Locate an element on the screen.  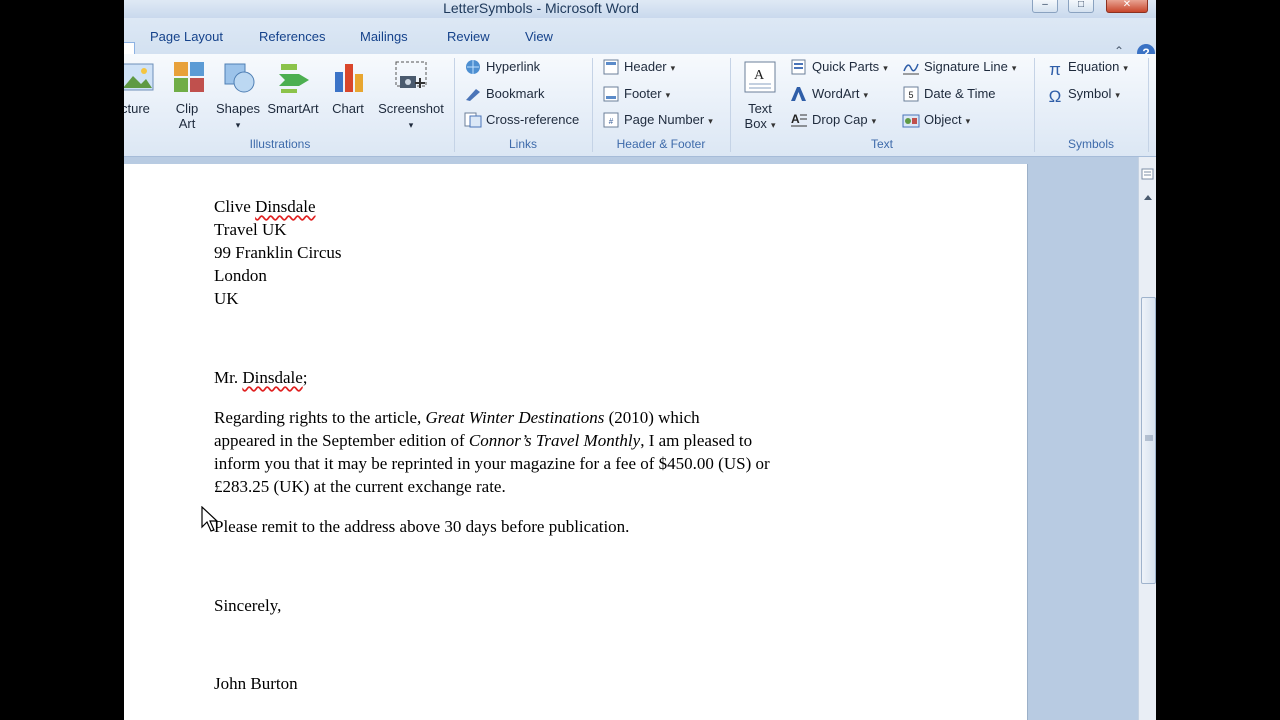
page-number-button: # Page Number ▾ is located at coordinates (657, 120).